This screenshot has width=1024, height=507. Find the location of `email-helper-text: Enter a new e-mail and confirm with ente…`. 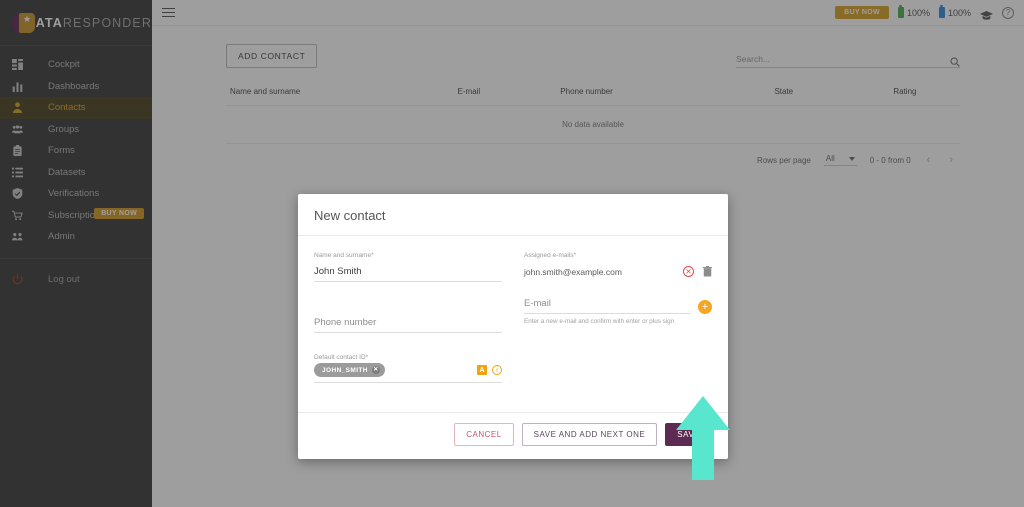

email-helper-text: Enter a new e-mail and confirm with ente… is located at coordinates (599, 321).